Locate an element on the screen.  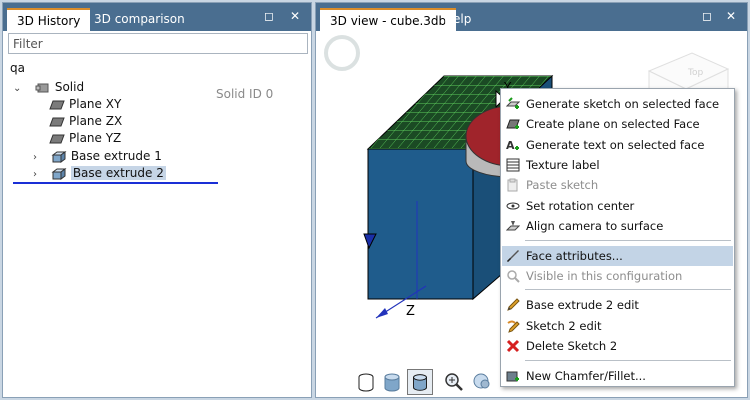
wireframe-view-button is located at coordinates (366, 382).